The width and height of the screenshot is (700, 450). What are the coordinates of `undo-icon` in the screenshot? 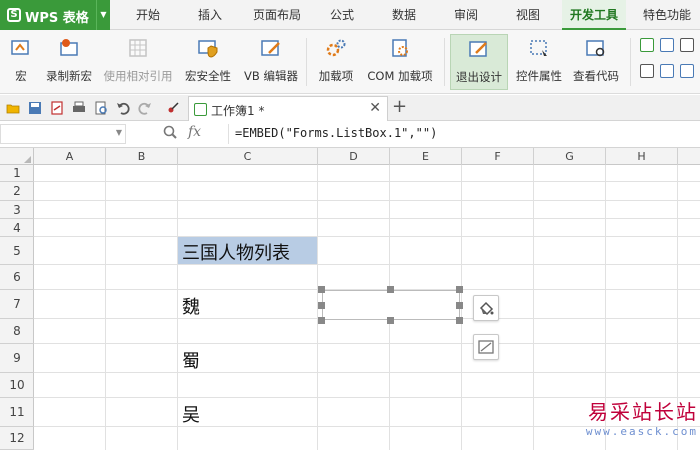 It's located at (123, 108).